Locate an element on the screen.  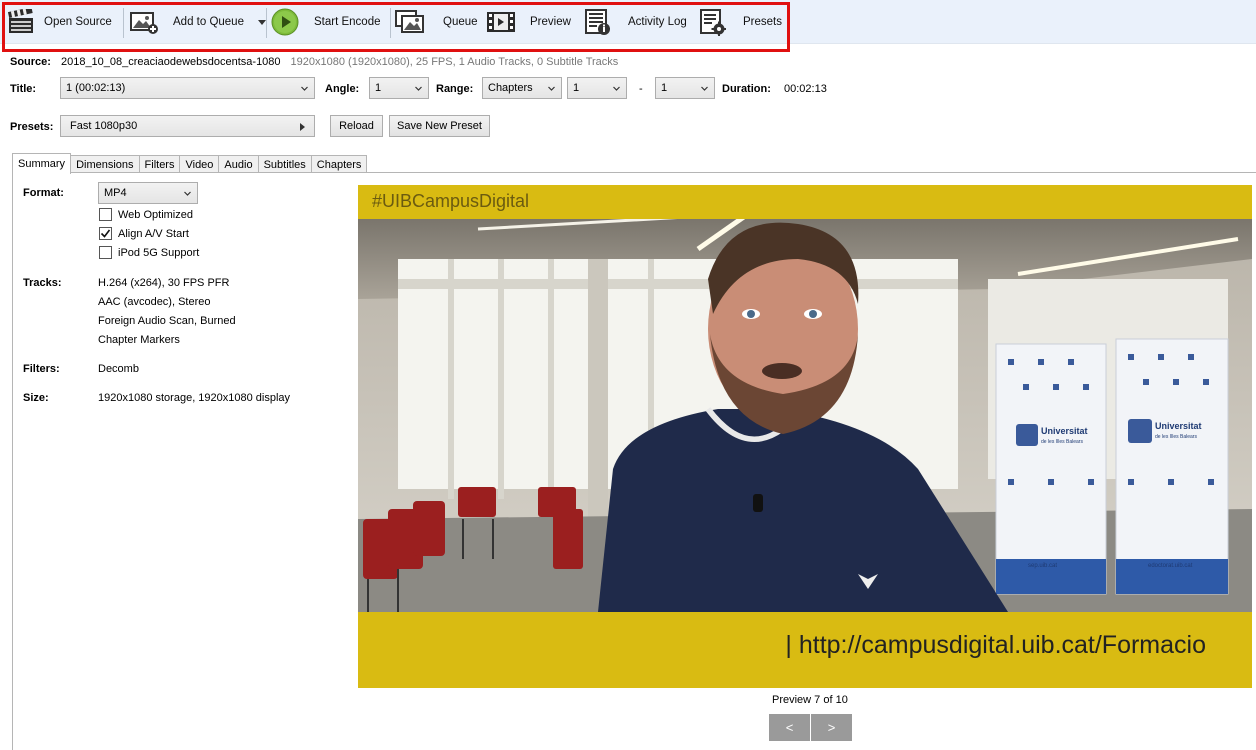
film-icon is located at coordinates (501, 22).